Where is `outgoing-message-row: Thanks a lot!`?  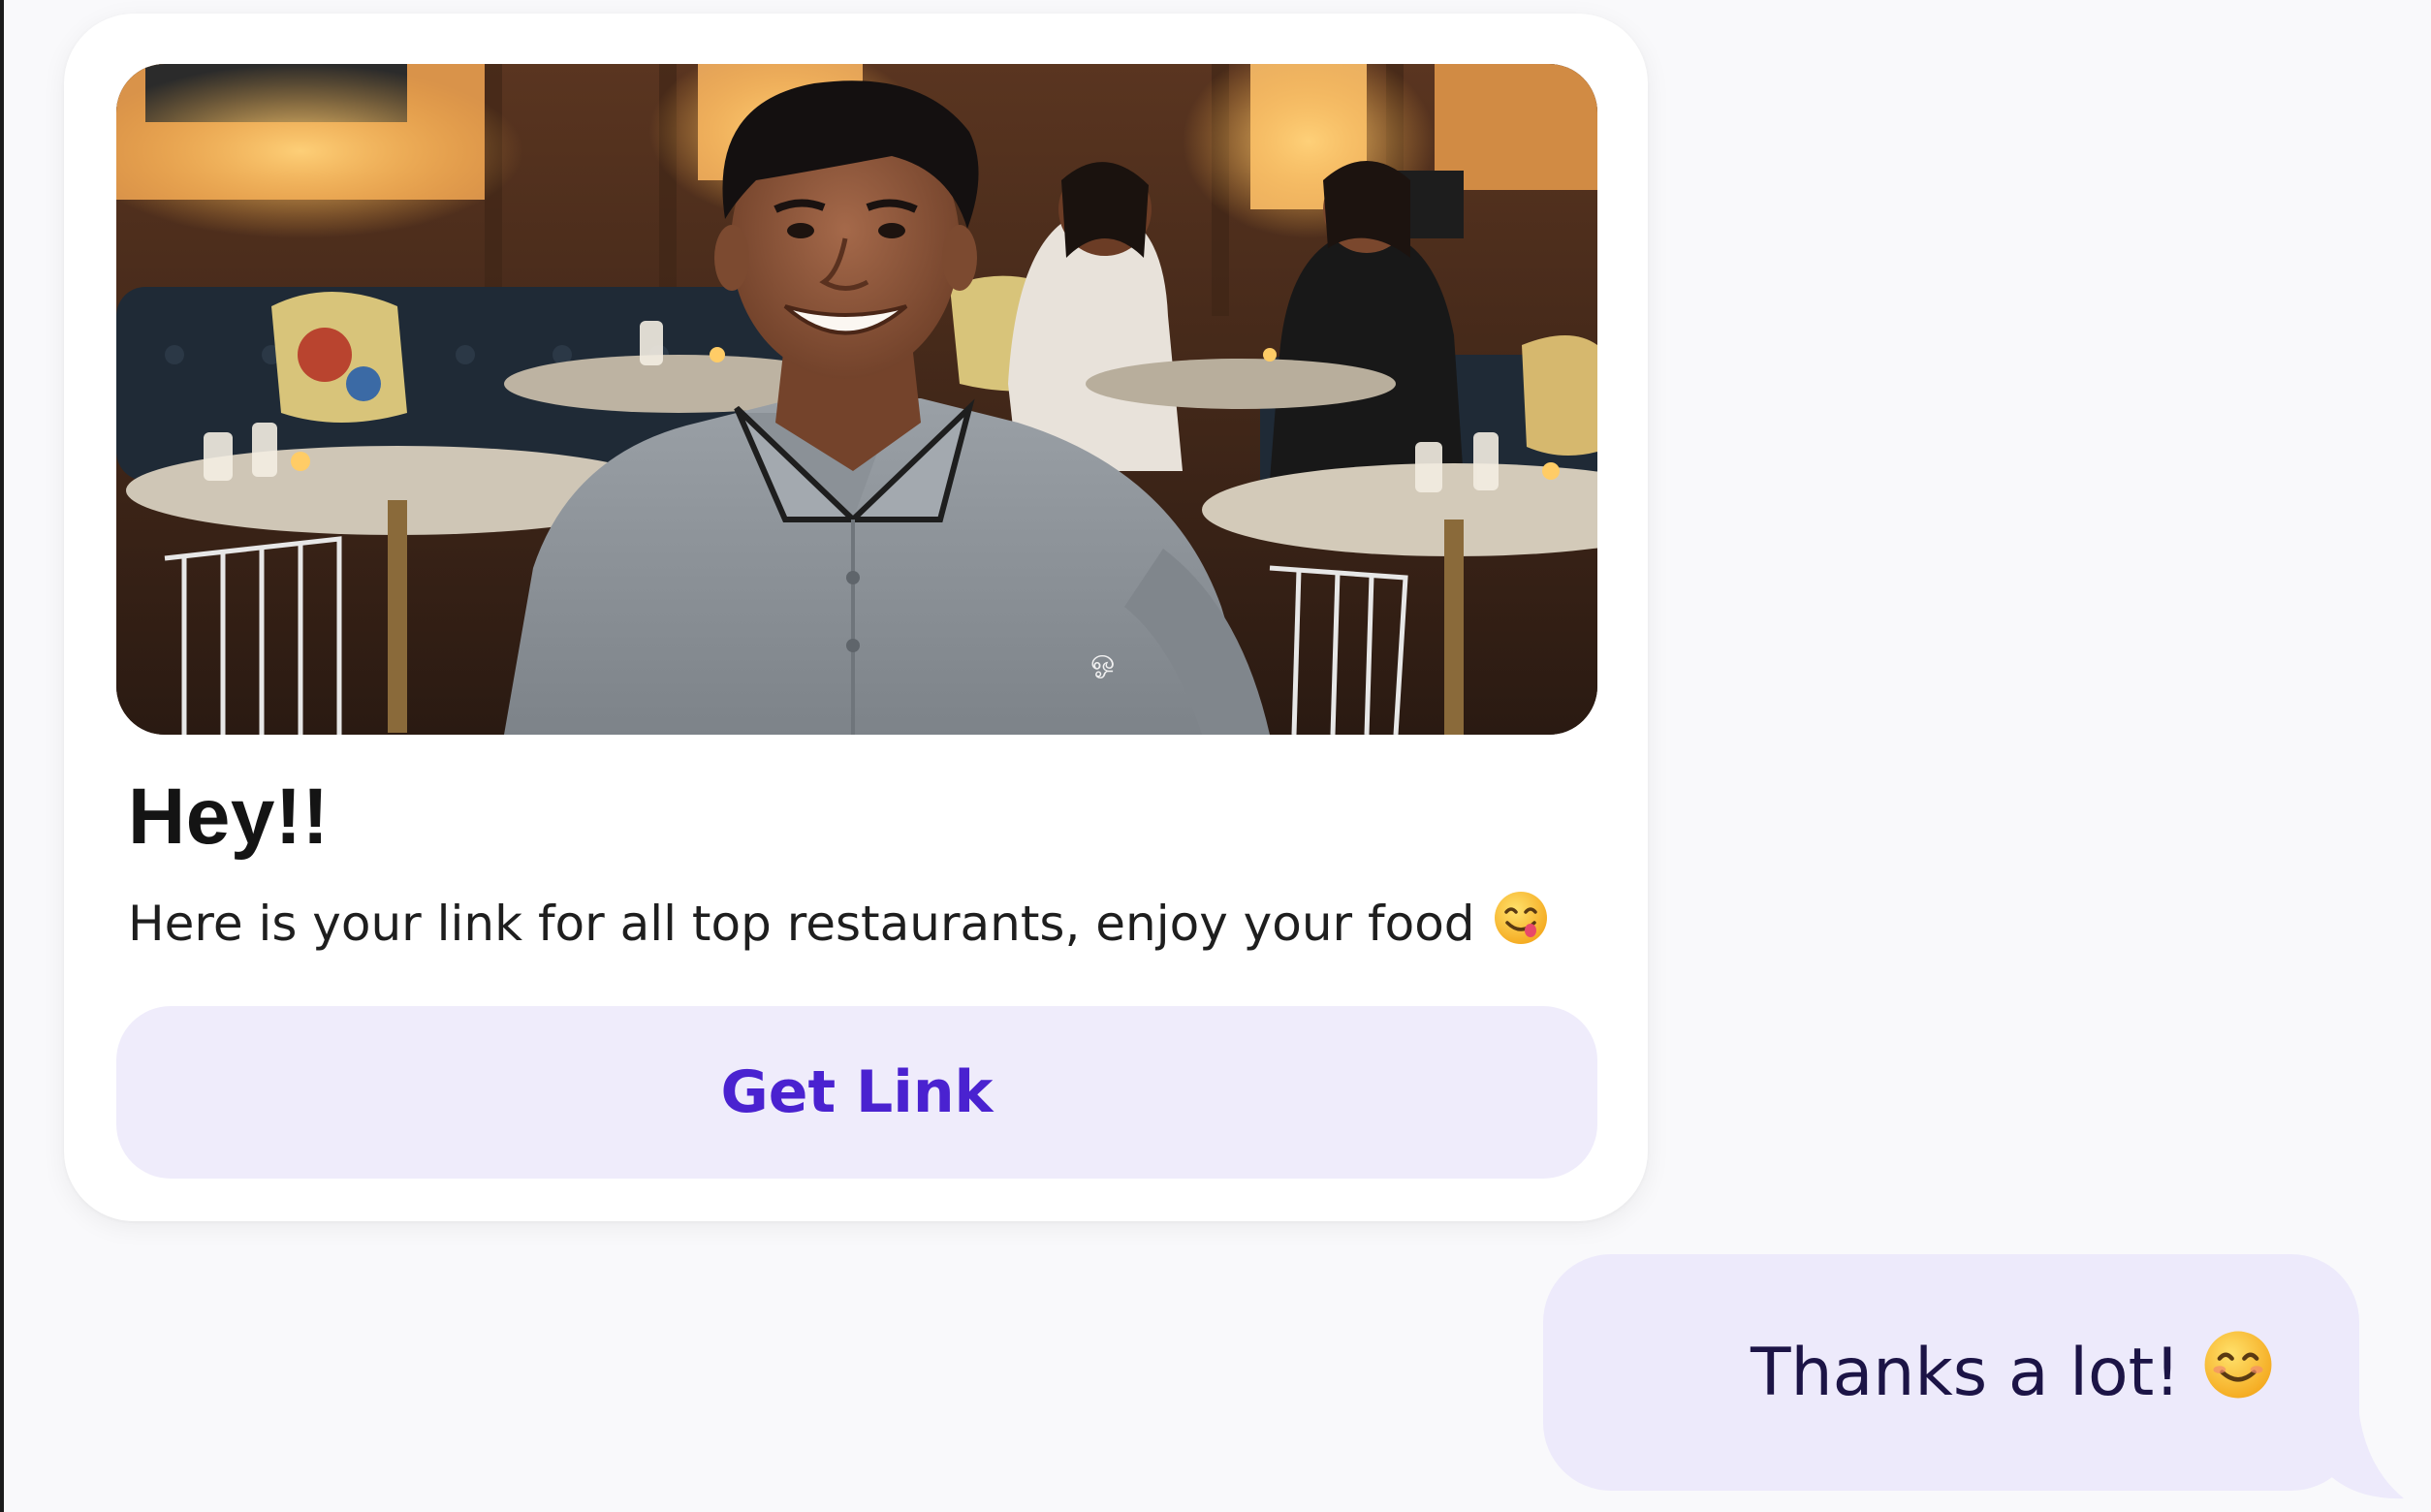 outgoing-message-row: Thanks a lot! is located at coordinates (2013, 1372).